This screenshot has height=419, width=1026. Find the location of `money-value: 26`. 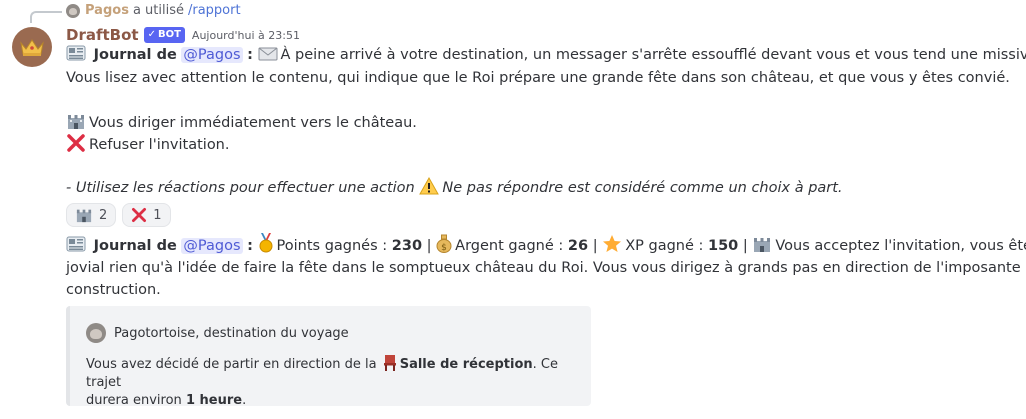

money-value: 26 is located at coordinates (578, 246).